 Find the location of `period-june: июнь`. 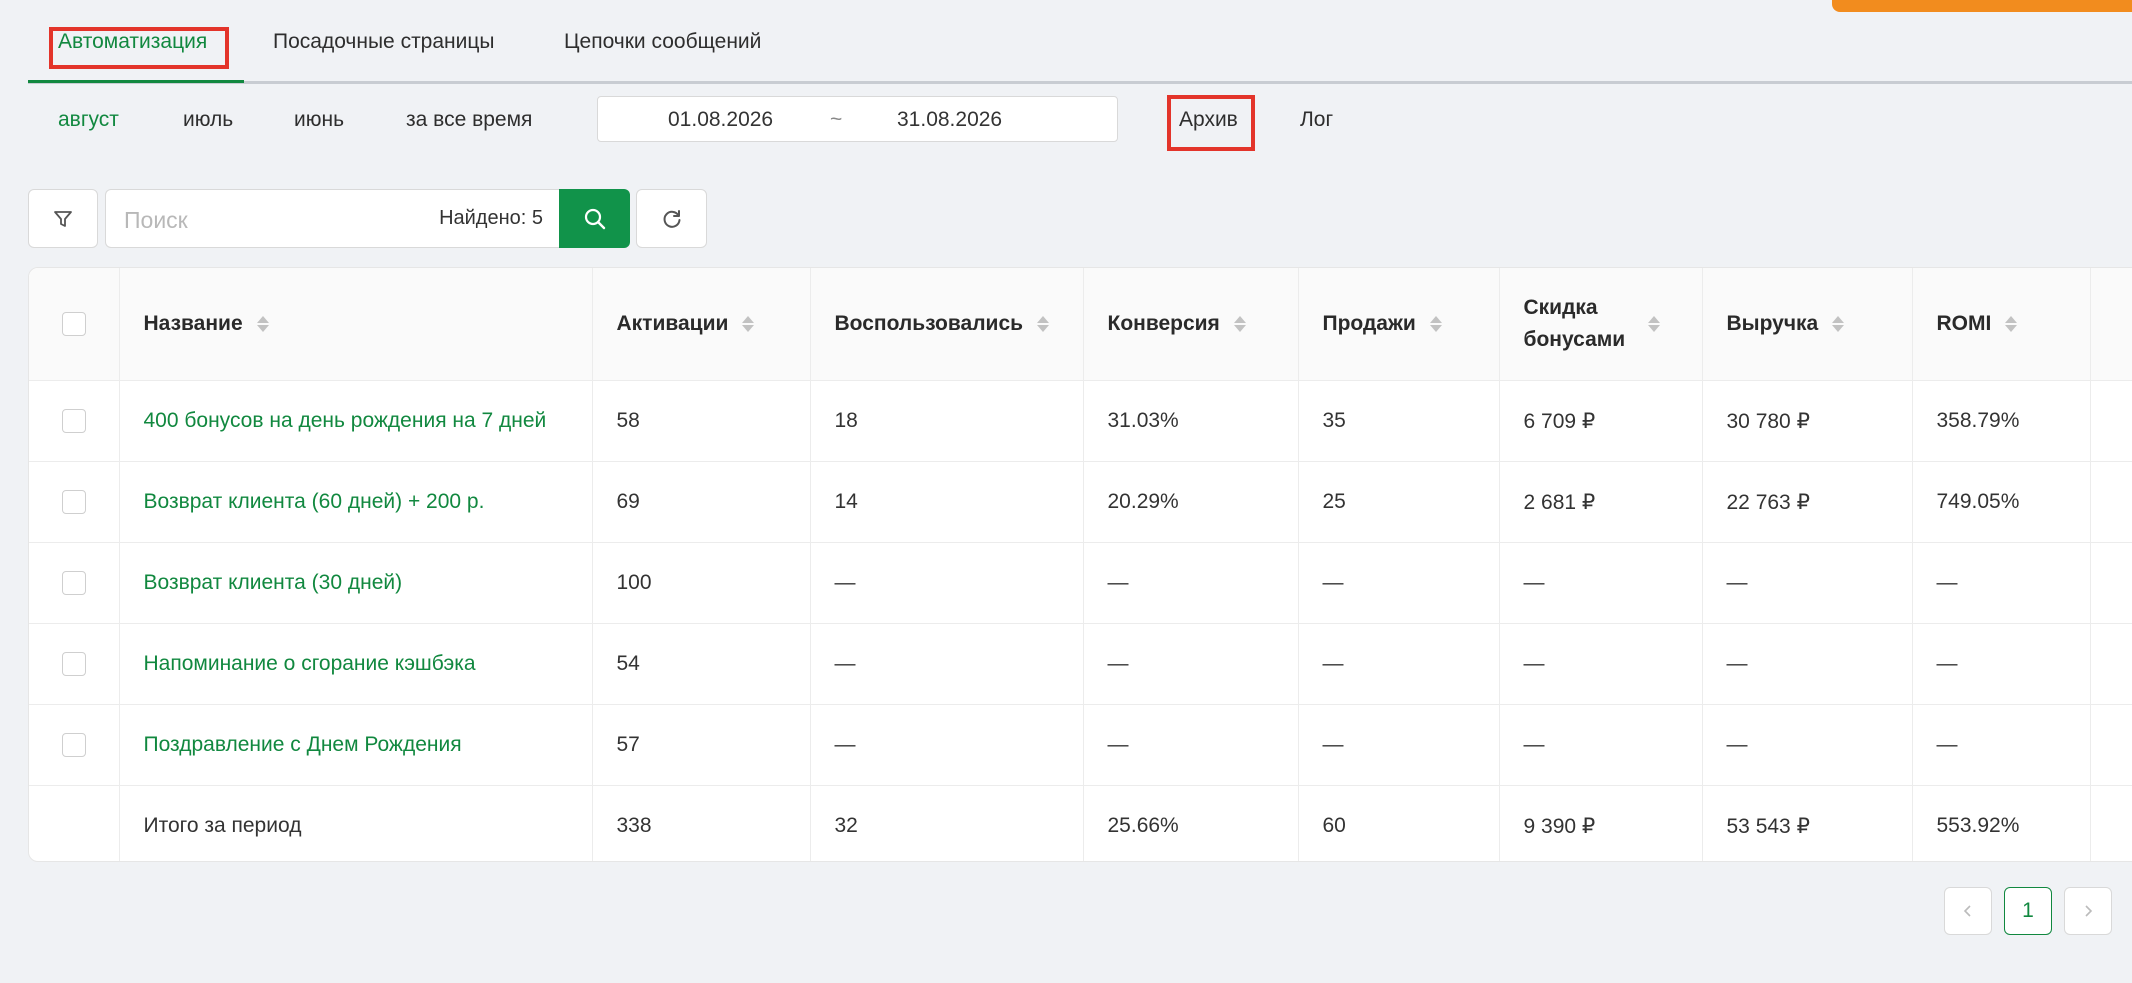

period-june: июнь is located at coordinates (319, 120).